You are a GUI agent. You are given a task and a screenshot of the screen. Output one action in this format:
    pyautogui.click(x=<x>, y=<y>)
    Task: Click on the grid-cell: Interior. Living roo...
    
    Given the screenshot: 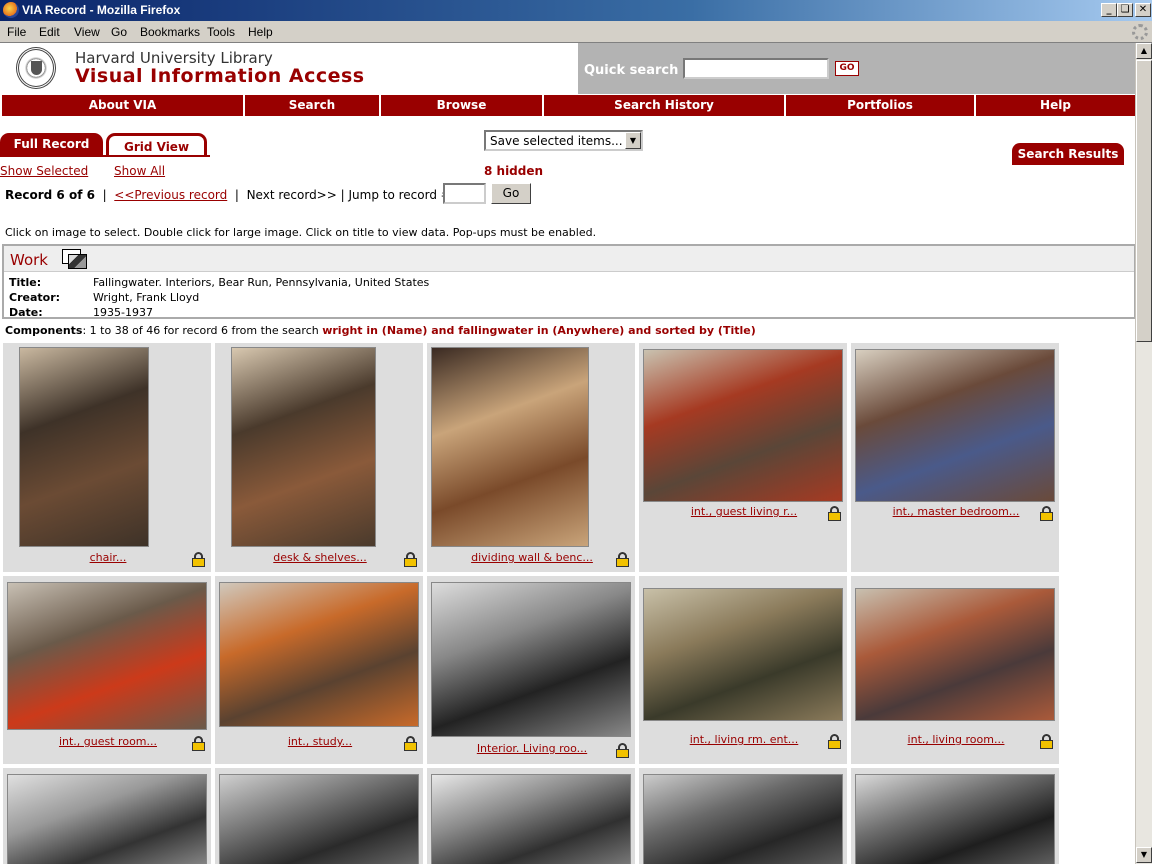 What is the action you would take?
    pyautogui.click(x=531, y=670)
    